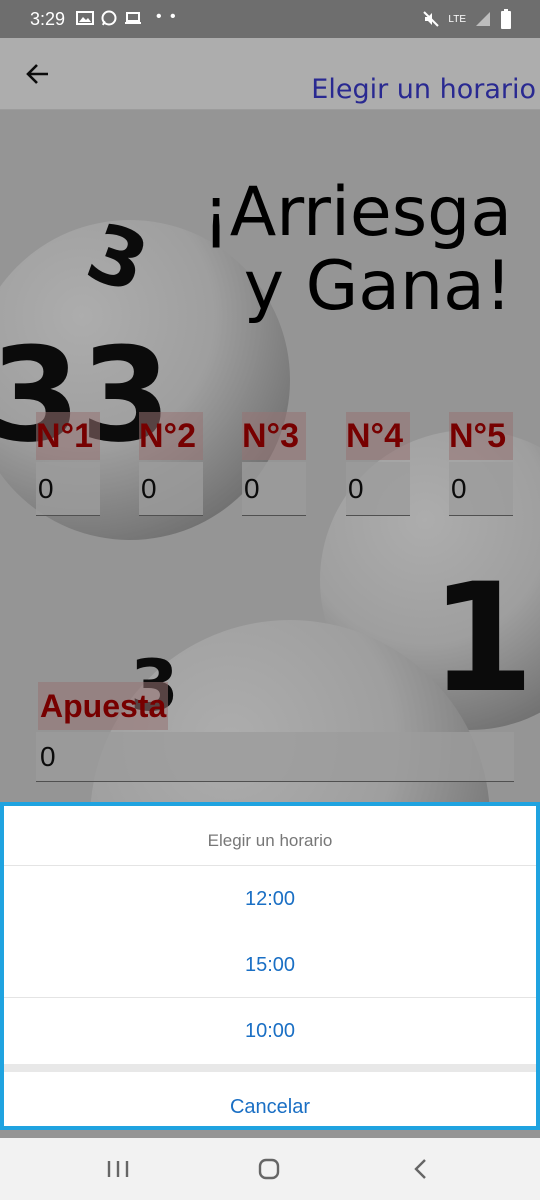  Describe the element at coordinates (431, 19) in the screenshot. I see `mute-icon` at that location.